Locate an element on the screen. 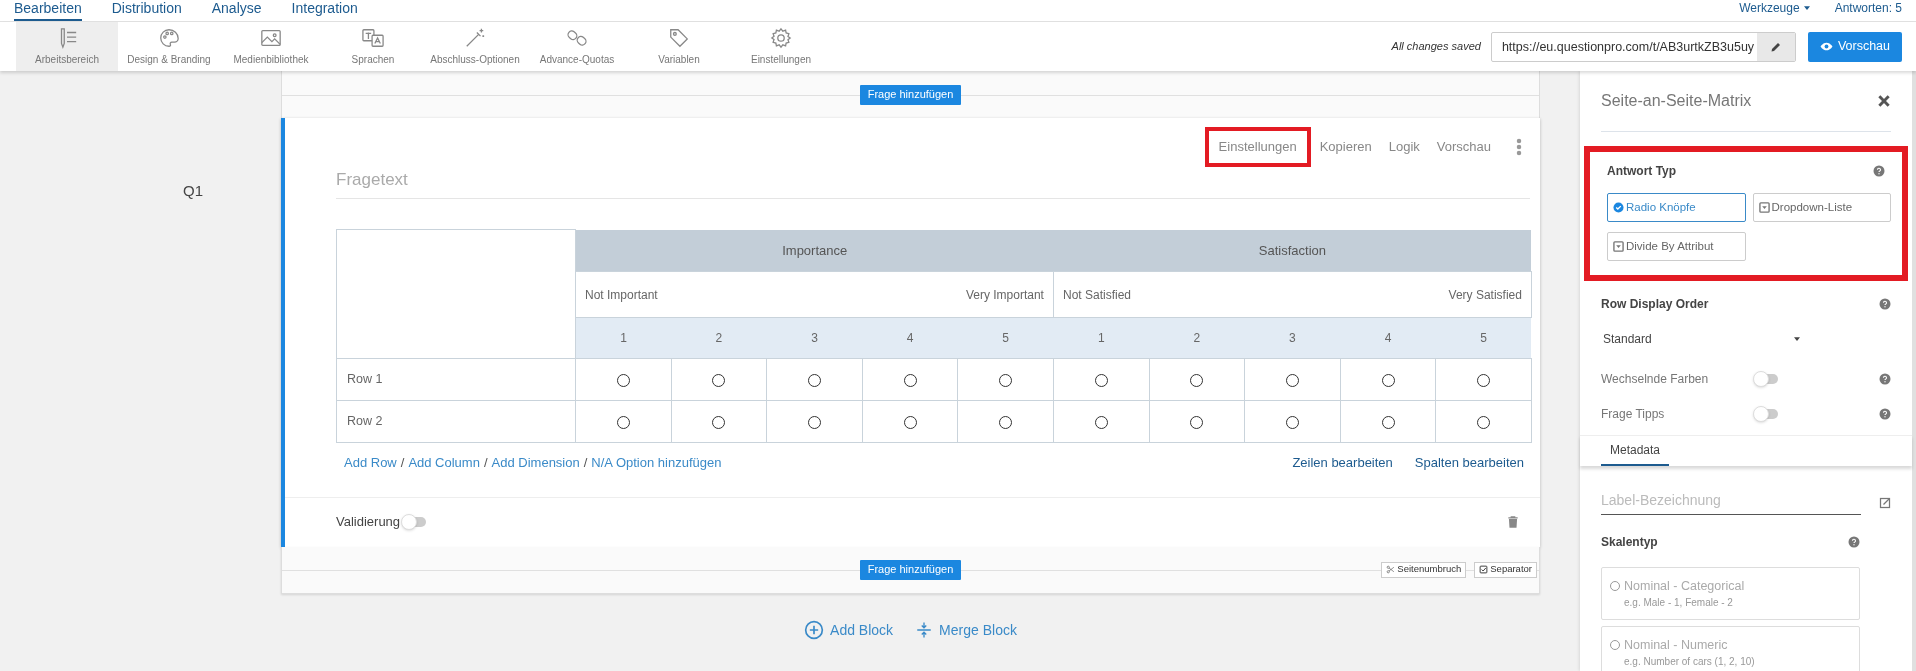 Image resolution: width=1916 pixels, height=671 pixels. validation-label: Validierung is located at coordinates (368, 522).